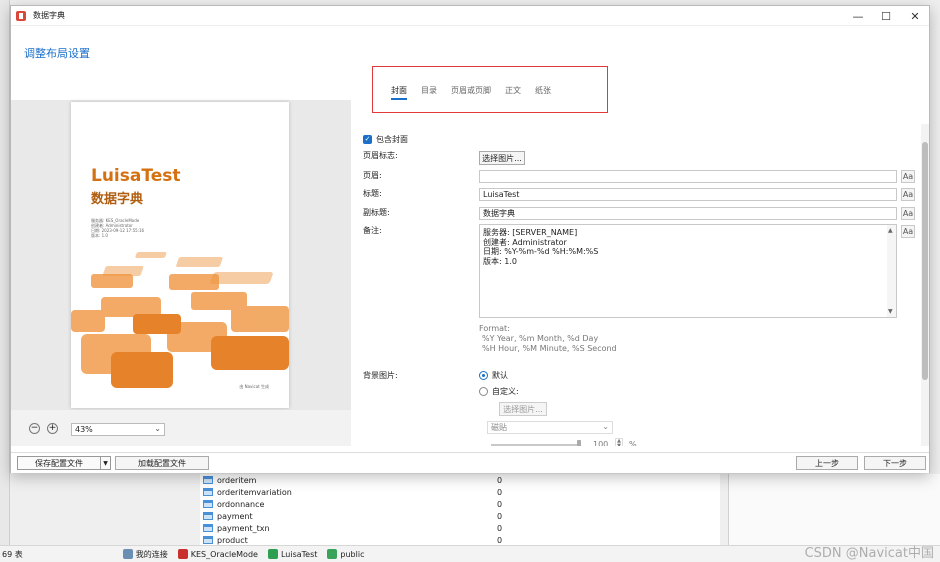  I want to click on load-config-button: 加载配置文件, so click(162, 463).